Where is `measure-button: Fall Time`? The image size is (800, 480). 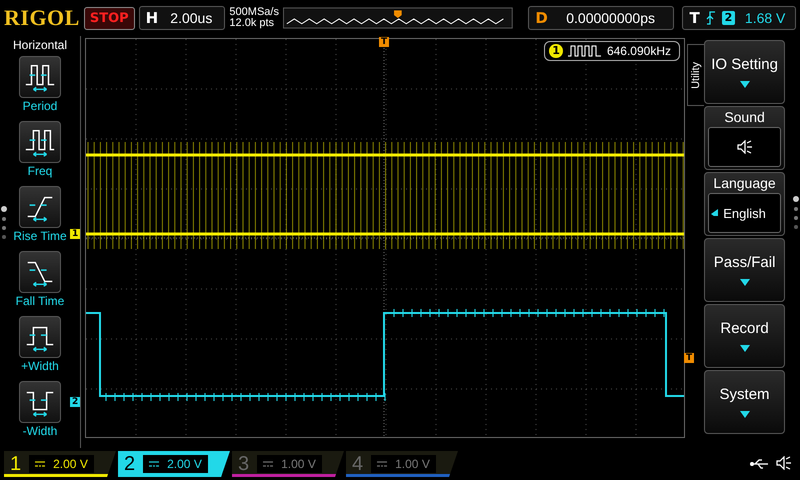
measure-button: Fall Time is located at coordinates (40, 283).